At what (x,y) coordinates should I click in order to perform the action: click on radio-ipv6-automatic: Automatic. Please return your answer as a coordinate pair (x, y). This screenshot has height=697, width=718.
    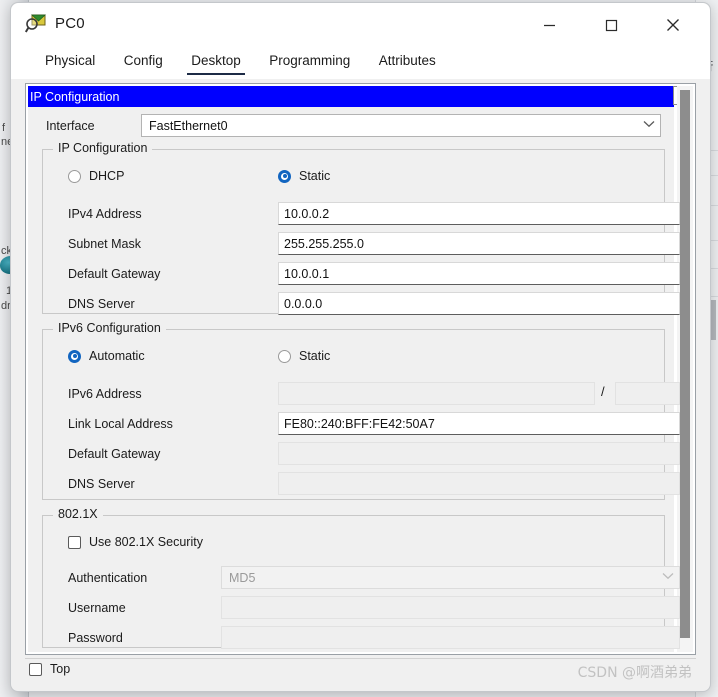
    Looking at the image, I should click on (106, 356).